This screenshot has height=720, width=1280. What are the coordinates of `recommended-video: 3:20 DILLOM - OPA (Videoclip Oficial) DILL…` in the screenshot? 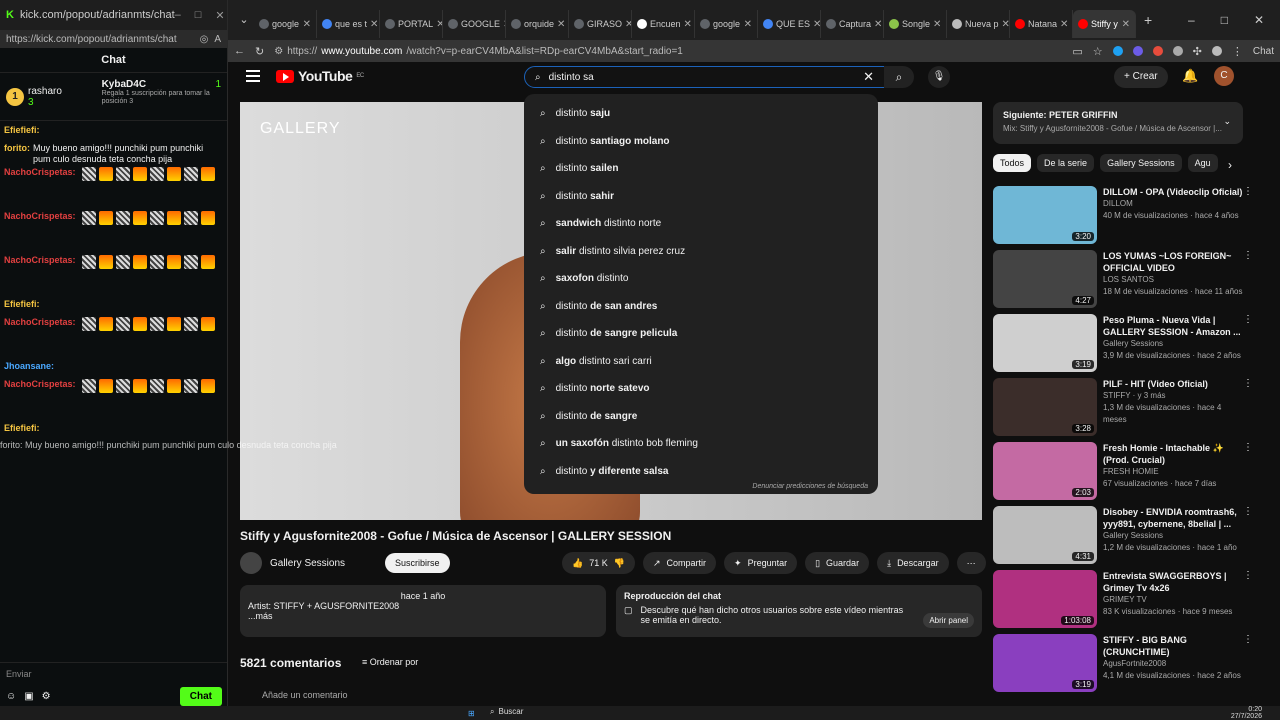 It's located at (1124, 218).